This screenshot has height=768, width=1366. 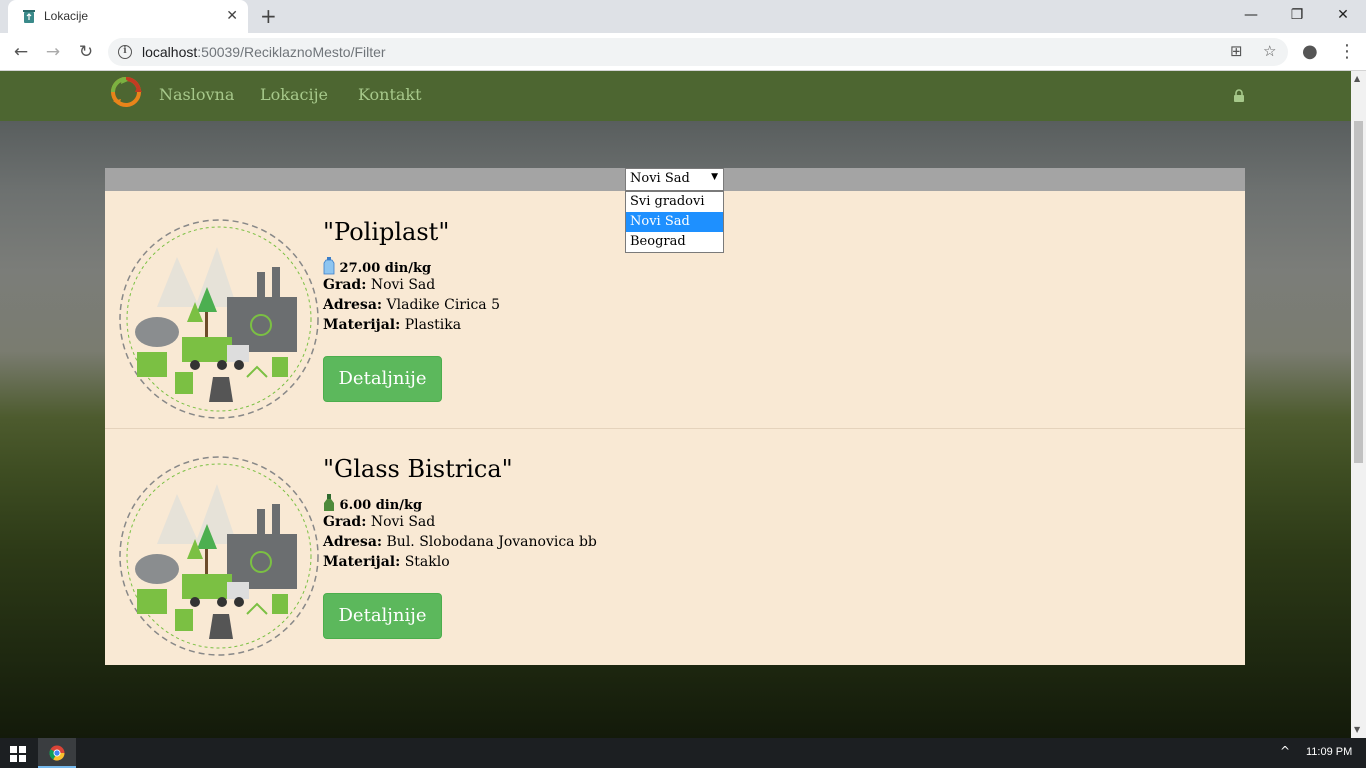 I want to click on location-title: "Poliplast", so click(x=386, y=232).